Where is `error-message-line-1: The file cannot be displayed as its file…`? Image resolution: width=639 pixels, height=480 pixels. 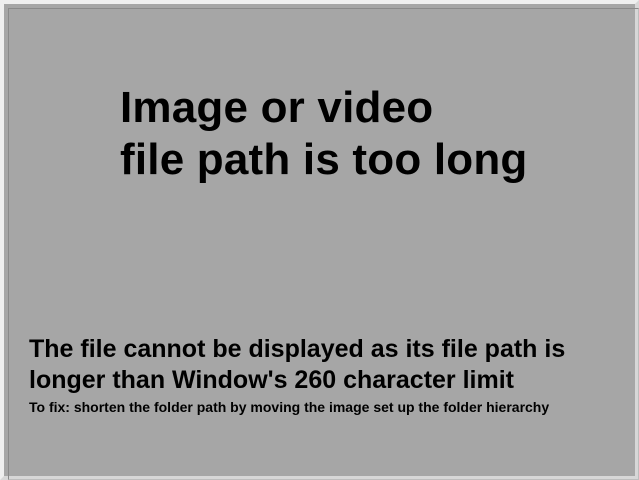
error-message-line-1: The file cannot be displayed as its file… is located at coordinates (297, 349).